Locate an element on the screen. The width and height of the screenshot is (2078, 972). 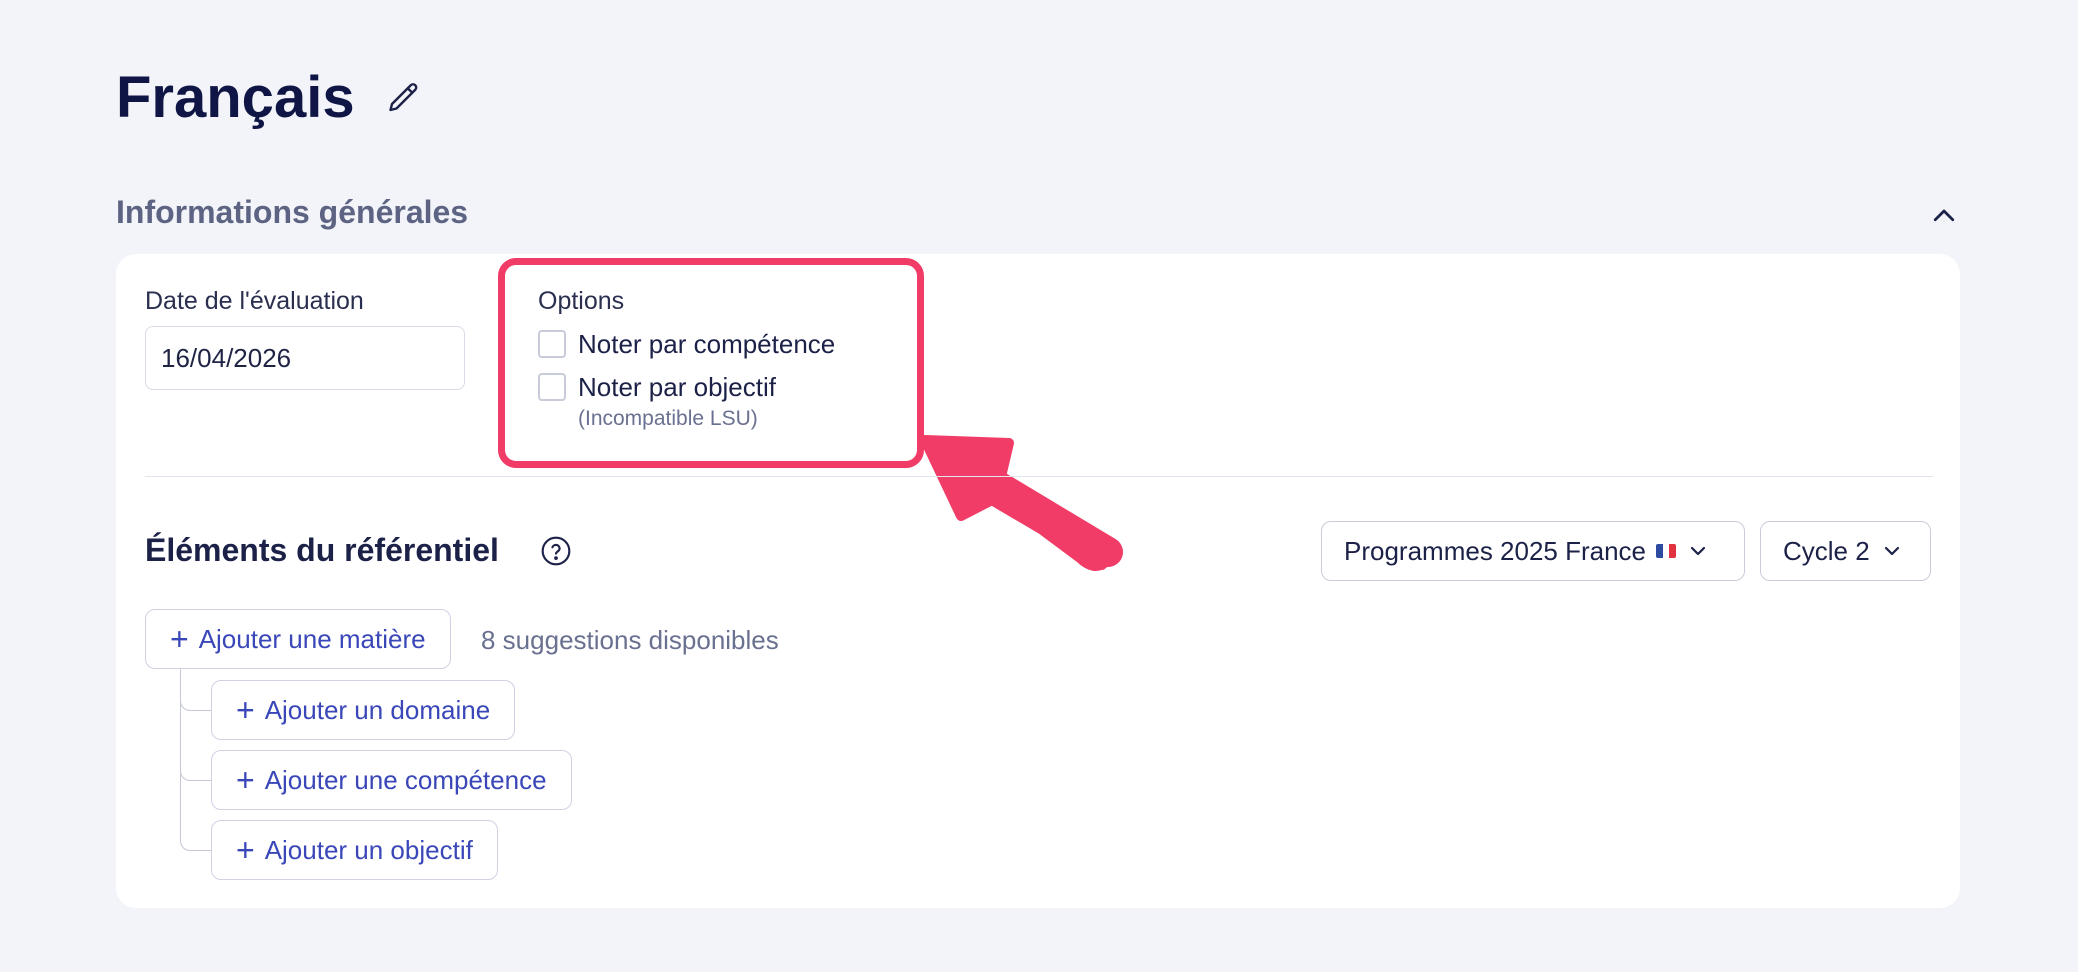
add-domaine-button: + Ajouter un domaine is located at coordinates (363, 710).